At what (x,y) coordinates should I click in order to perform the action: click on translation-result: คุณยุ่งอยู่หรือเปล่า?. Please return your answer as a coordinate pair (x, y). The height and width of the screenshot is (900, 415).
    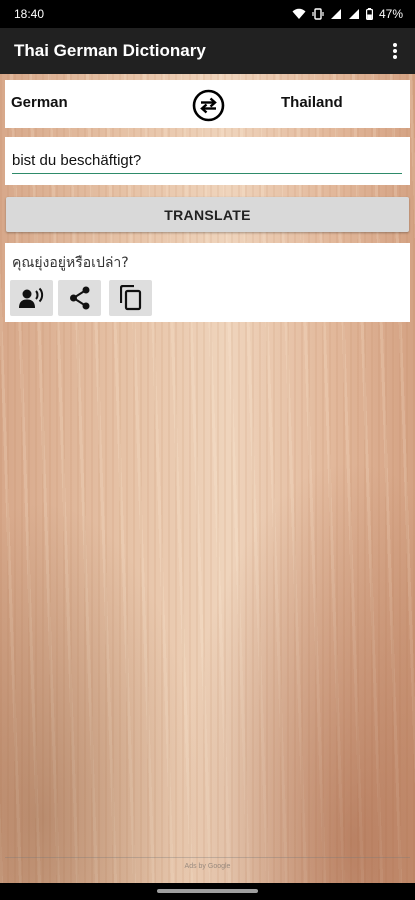
    Looking at the image, I should click on (70, 263).